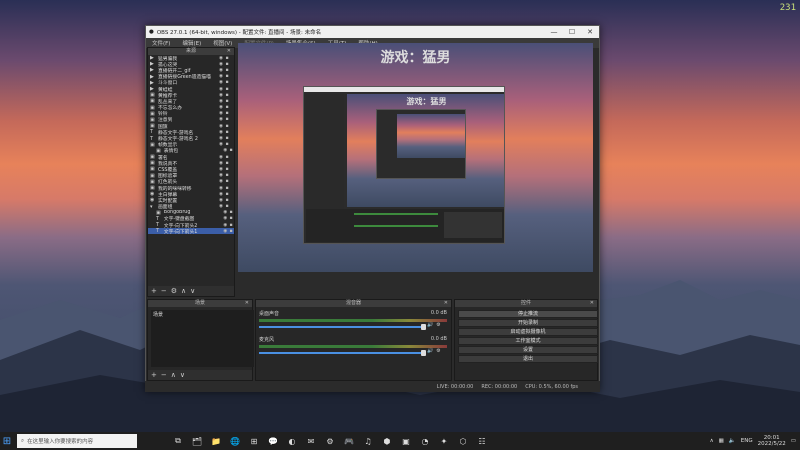 Image resolution: width=800 pixels, height=450 pixels. I want to click on move-up-icon: ∧, so click(183, 291).